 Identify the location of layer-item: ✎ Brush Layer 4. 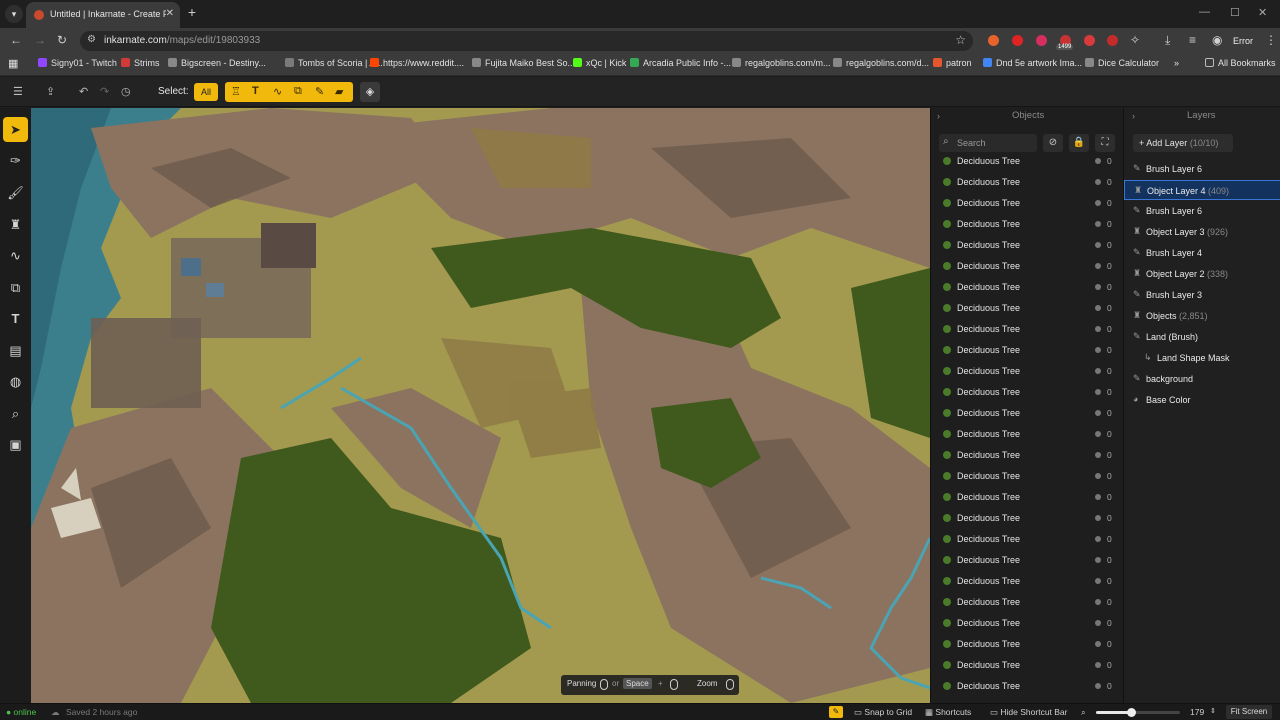
(1202, 253).